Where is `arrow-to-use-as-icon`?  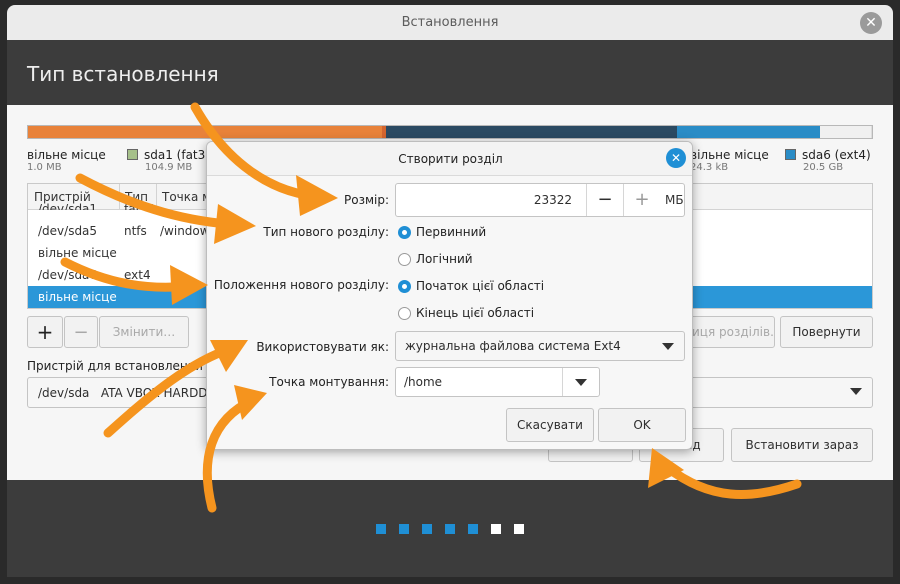
arrow-to-use-as-icon is located at coordinates (169, 391).